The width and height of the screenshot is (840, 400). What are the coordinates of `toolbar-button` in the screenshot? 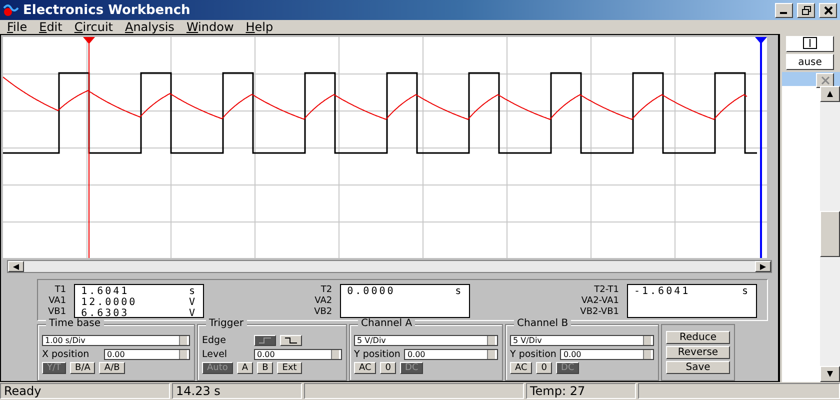 It's located at (810, 44).